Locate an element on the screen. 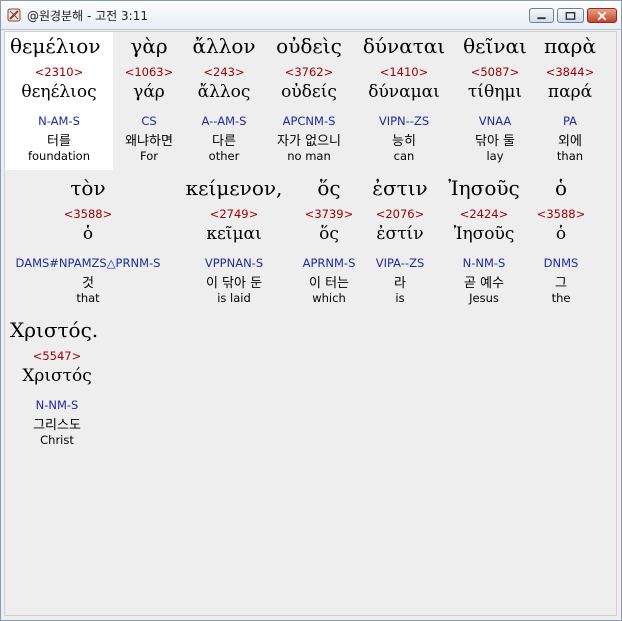  word-cell: δύναται <1410> δύναμαι VIPN--ZS 능히 can is located at coordinates (404, 101).